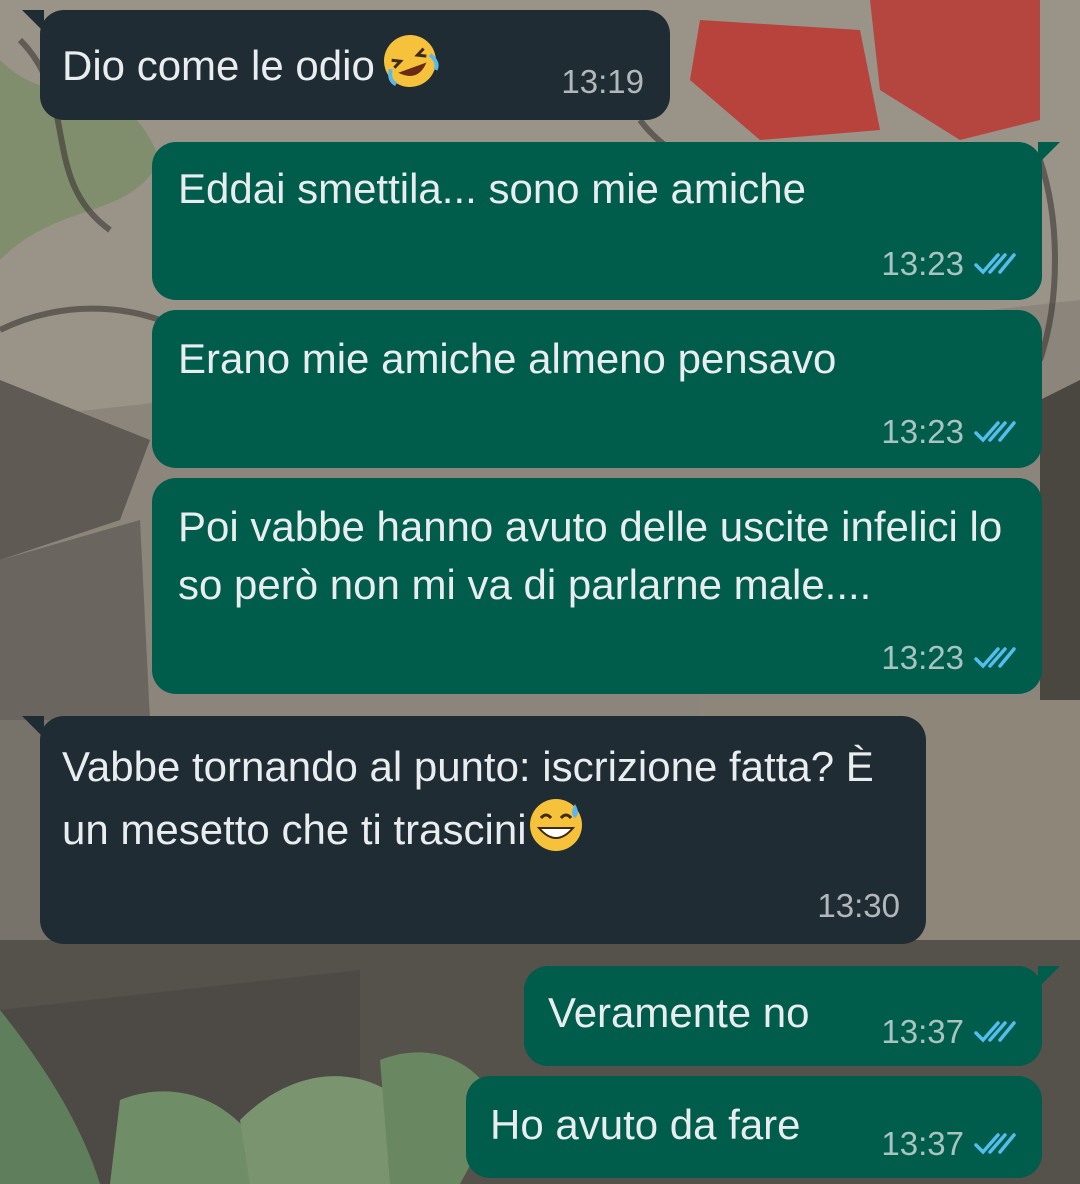 This screenshot has width=1080, height=1184. I want to click on message-text: Erano mie amiche almeno pensavo, so click(507, 358).